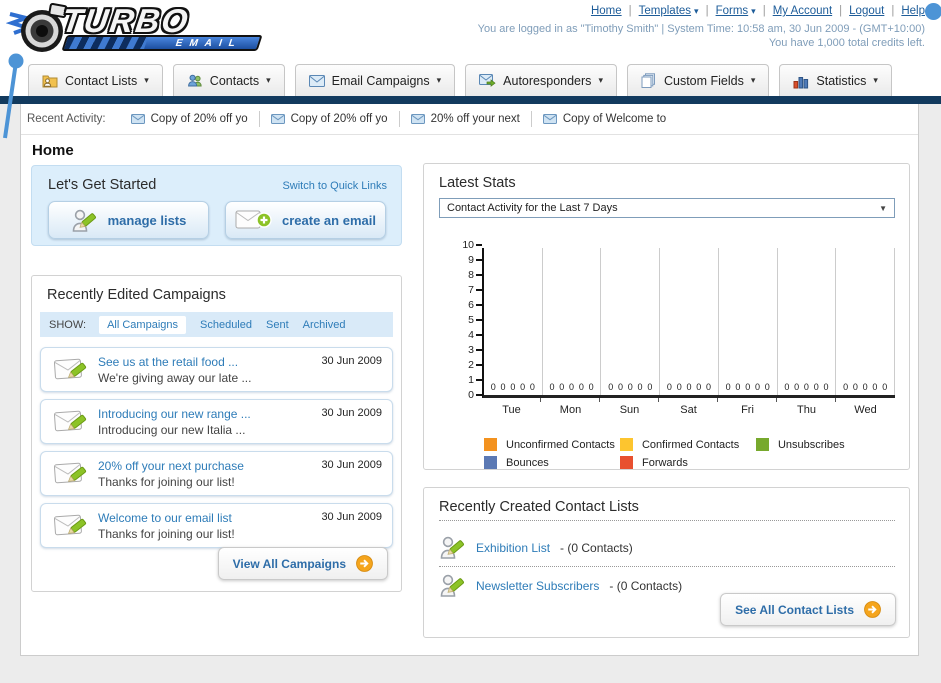 The image size is (941, 683). What do you see at coordinates (166, 518) in the screenshot?
I see `campaign-title-link: Welcome to our email list` at bounding box center [166, 518].